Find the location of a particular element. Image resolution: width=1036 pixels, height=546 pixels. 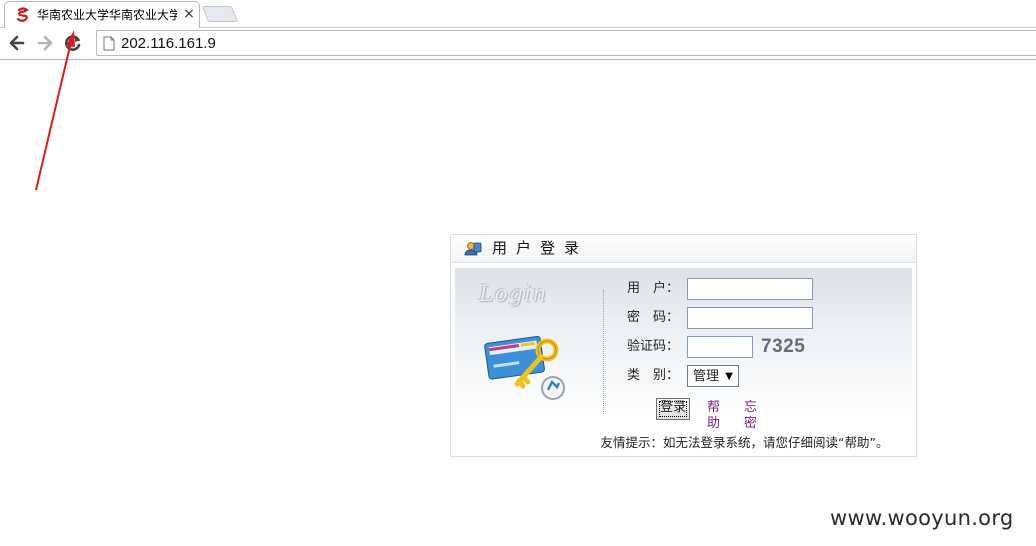

captcha-input is located at coordinates (720, 347).